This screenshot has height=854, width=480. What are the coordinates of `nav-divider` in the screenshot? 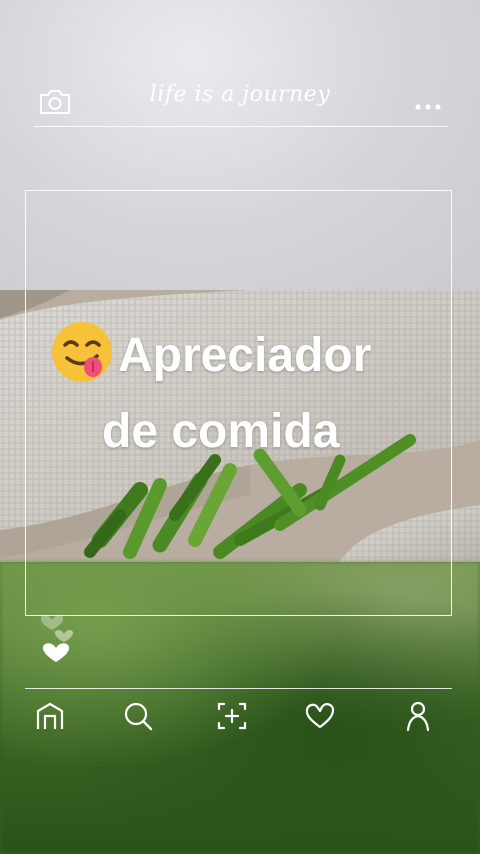 It's located at (238, 688).